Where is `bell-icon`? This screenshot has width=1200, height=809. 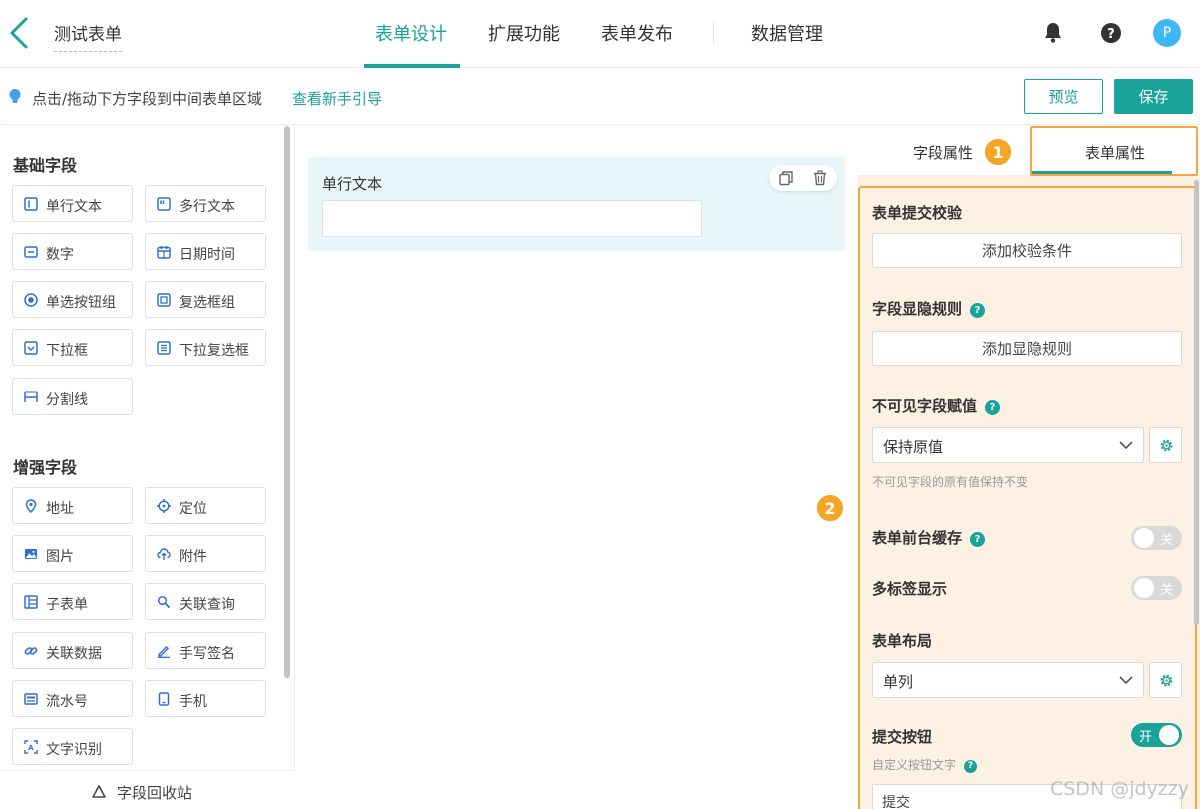 bell-icon is located at coordinates (1053, 33).